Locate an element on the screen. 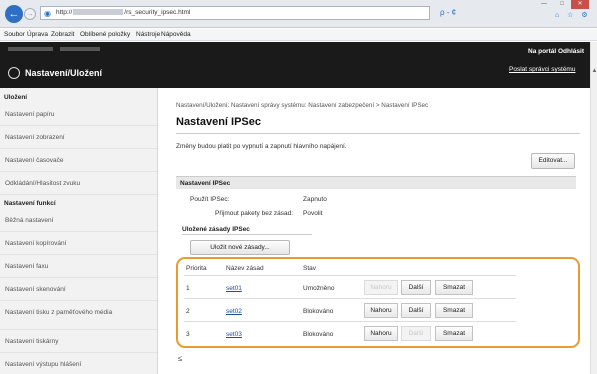  page-scrollbar: ▲ is located at coordinates (593, 208).